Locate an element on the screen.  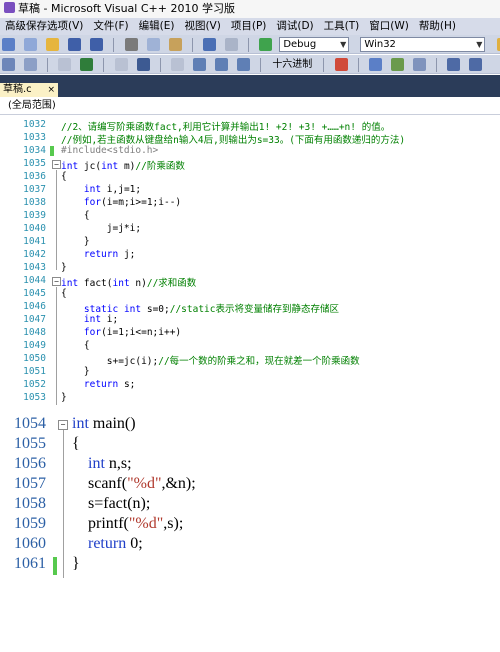
code-line: for(i=m;i>=1;i--) is located at coordinates (132, 202).